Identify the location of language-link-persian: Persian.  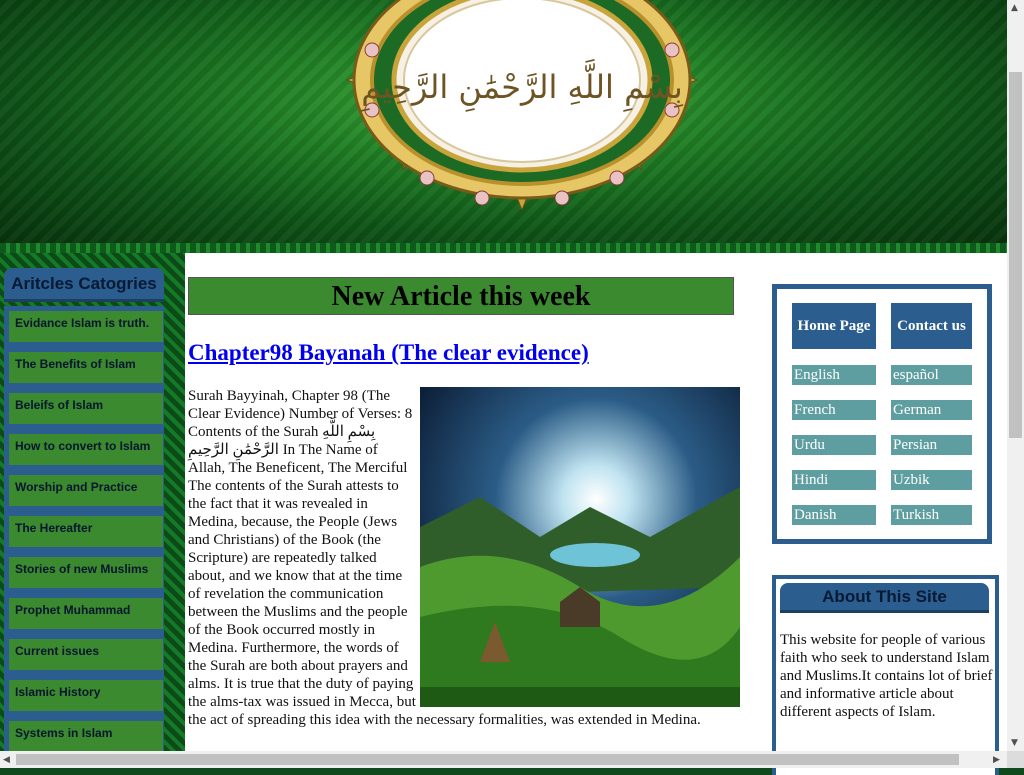
(931, 445).